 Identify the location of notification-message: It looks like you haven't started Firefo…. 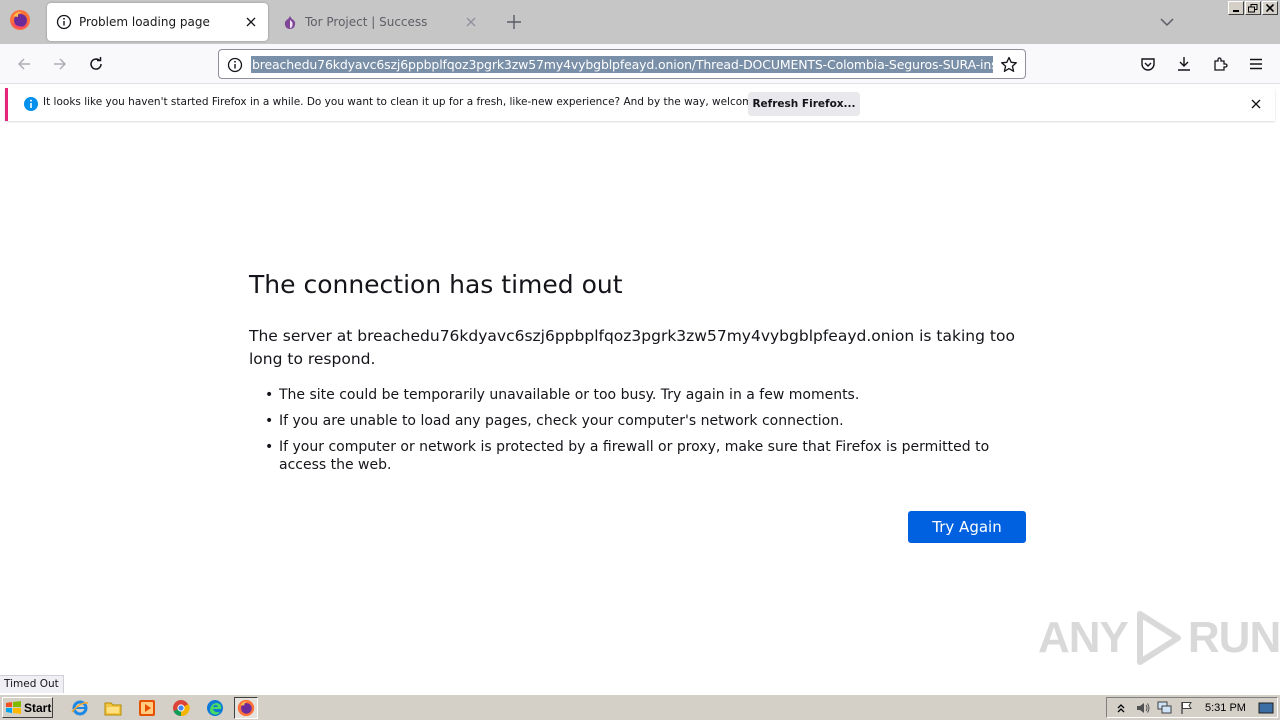
(417, 102).